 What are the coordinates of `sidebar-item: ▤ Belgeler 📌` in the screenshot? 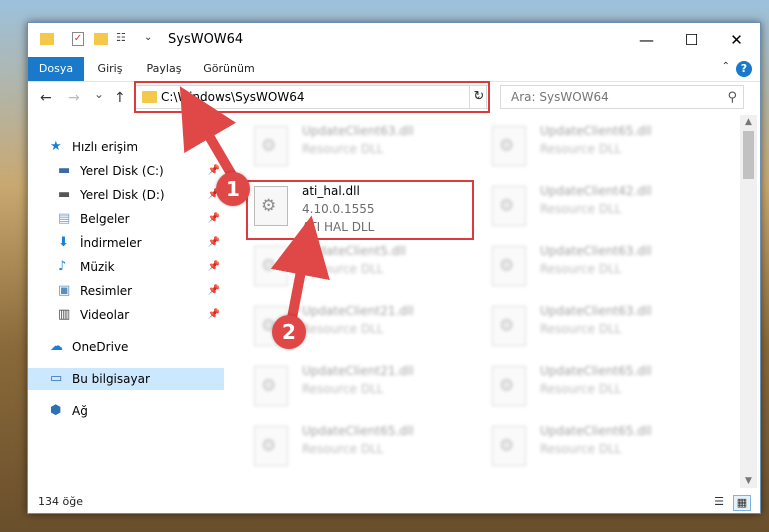 It's located at (126, 219).